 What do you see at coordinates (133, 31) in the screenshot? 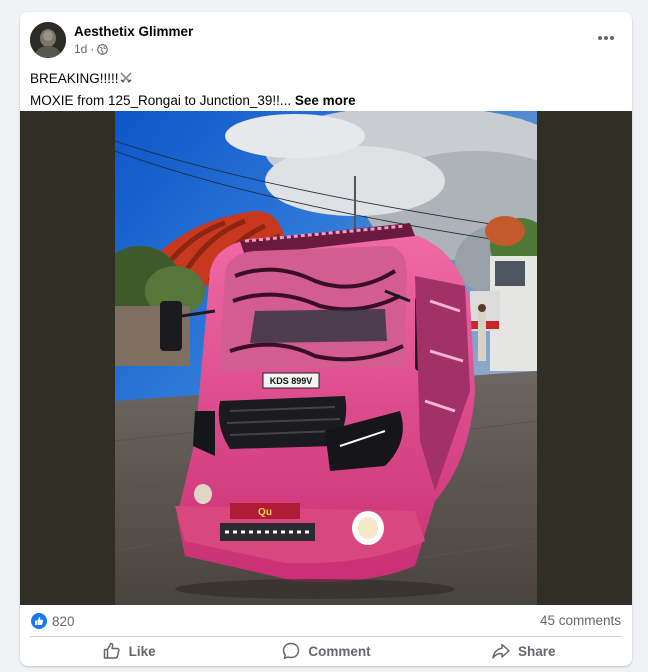
I see `author-name: Aesthetix Glimmer` at bounding box center [133, 31].